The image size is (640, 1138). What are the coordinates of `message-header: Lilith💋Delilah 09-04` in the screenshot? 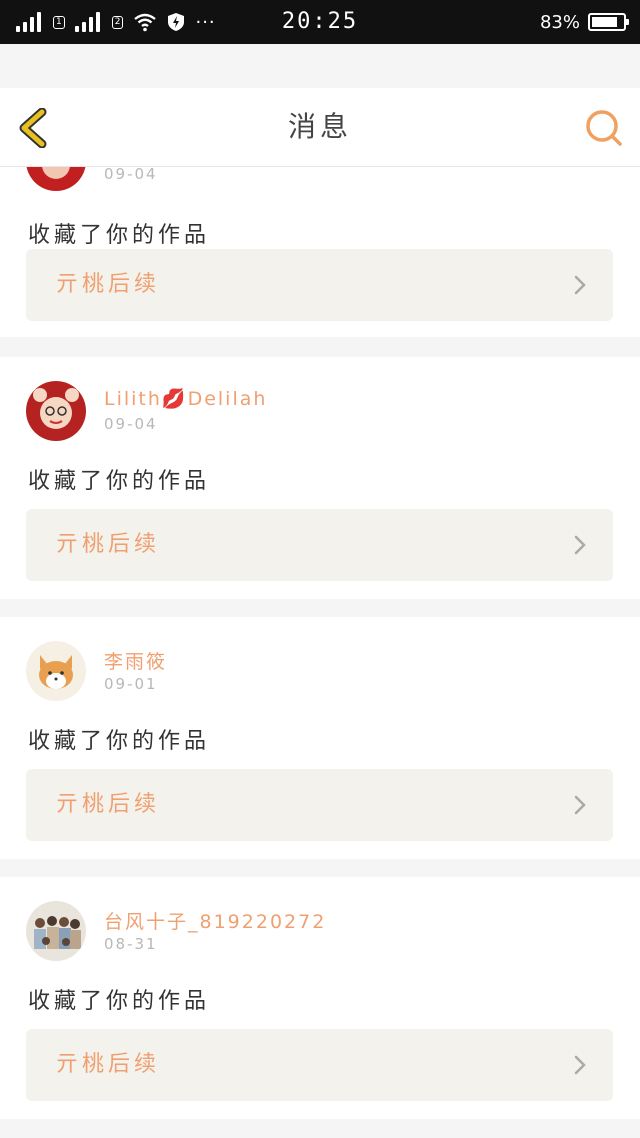 It's located at (320, 413).